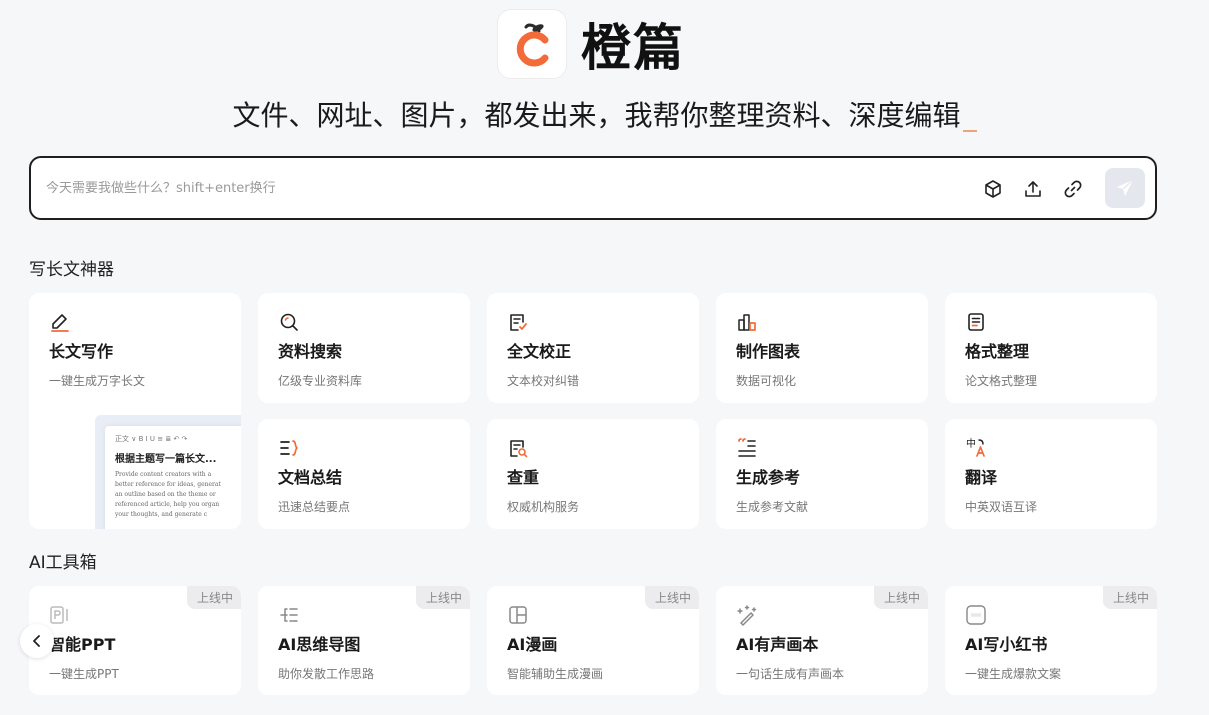 This screenshot has height=715, width=1209. What do you see at coordinates (993, 189) in the screenshot?
I see `cube-icon` at bounding box center [993, 189].